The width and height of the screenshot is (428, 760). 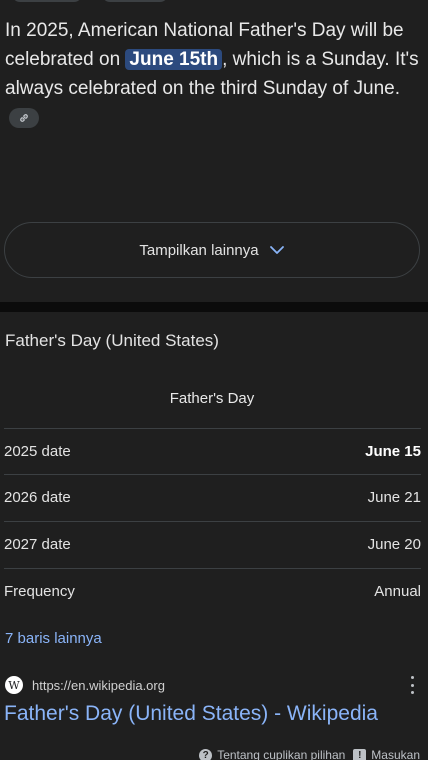 What do you see at coordinates (360, 754) in the screenshot?
I see `feedback-icon: !` at bounding box center [360, 754].